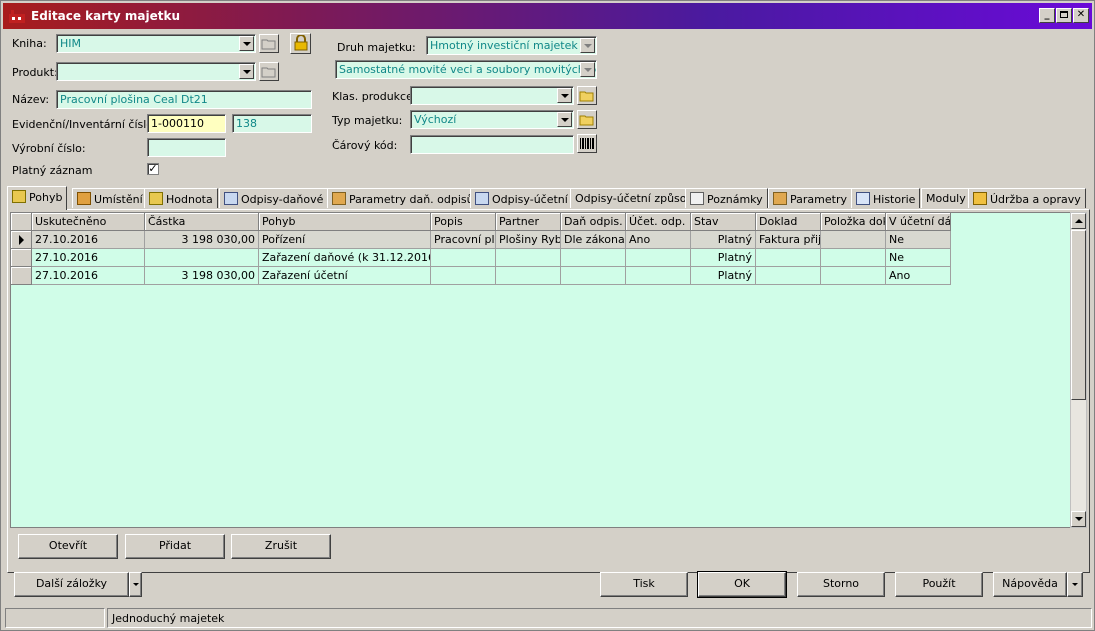 The height and width of the screenshot is (631, 1095). I want to click on kniha-select: HIM, so click(156, 43).